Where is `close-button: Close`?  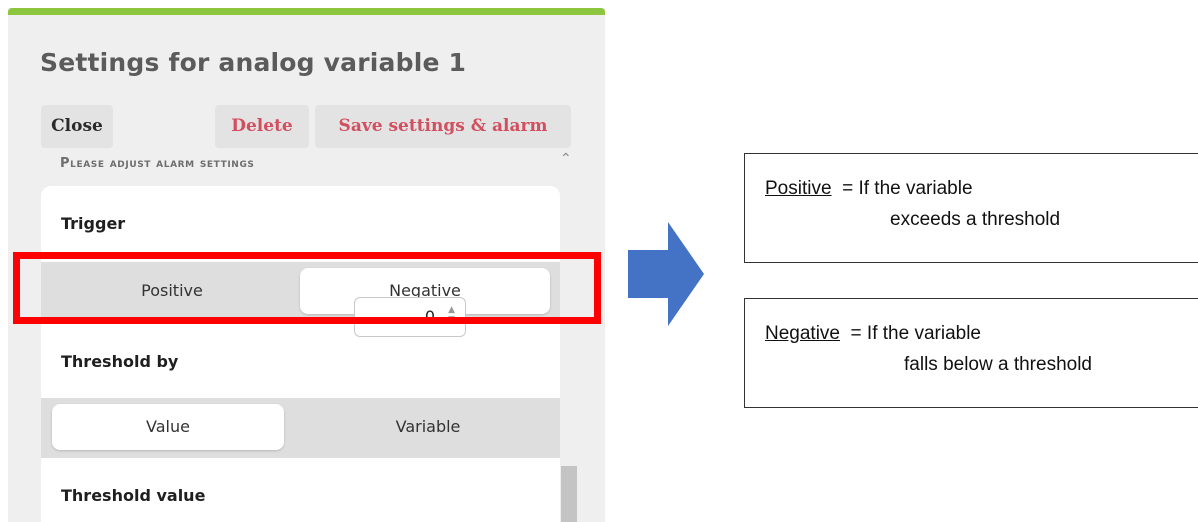
close-button: Close is located at coordinates (77, 126).